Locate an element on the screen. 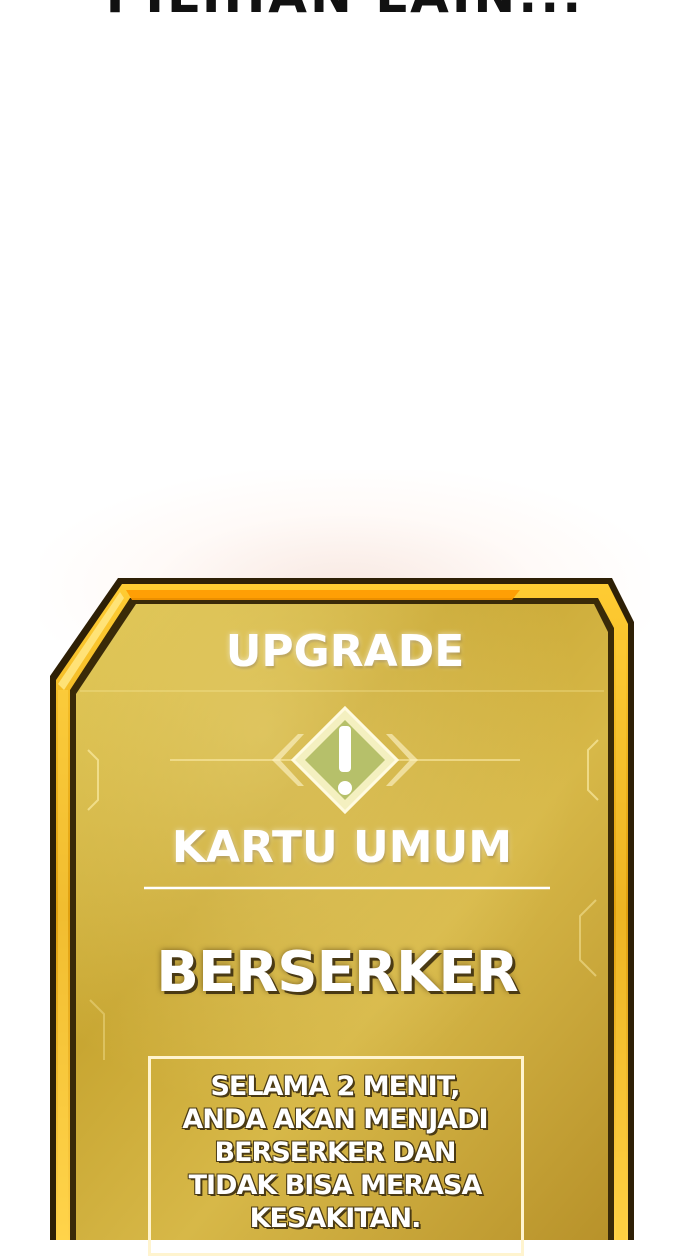  card-category-label: KARTU UMUM is located at coordinates (342, 847).